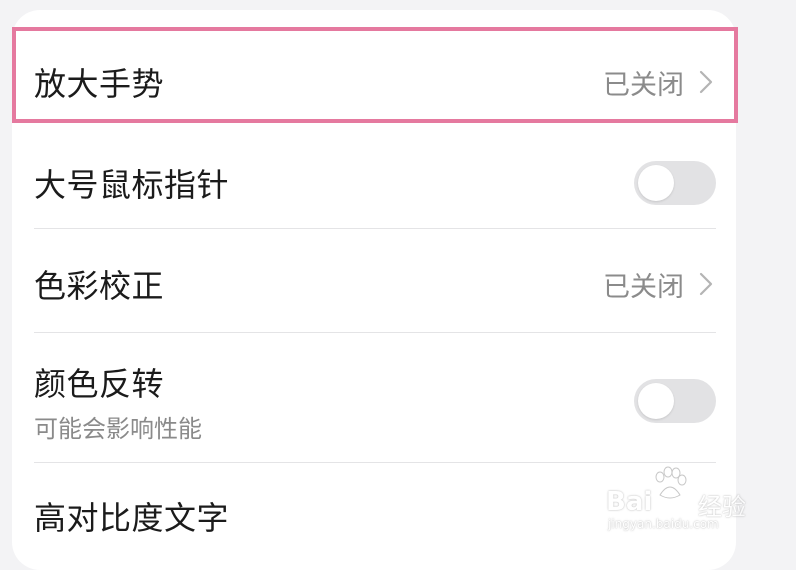 This screenshot has height=570, width=796. I want to click on large-mouse-pointer-row: 大号鼠标指针, so click(375, 183).